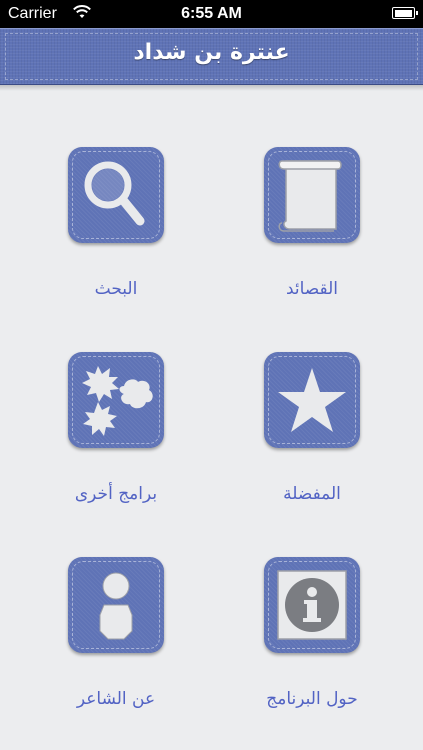 This screenshot has height=750, width=423. What do you see at coordinates (405, 13) in the screenshot?
I see `battery-icon` at bounding box center [405, 13].